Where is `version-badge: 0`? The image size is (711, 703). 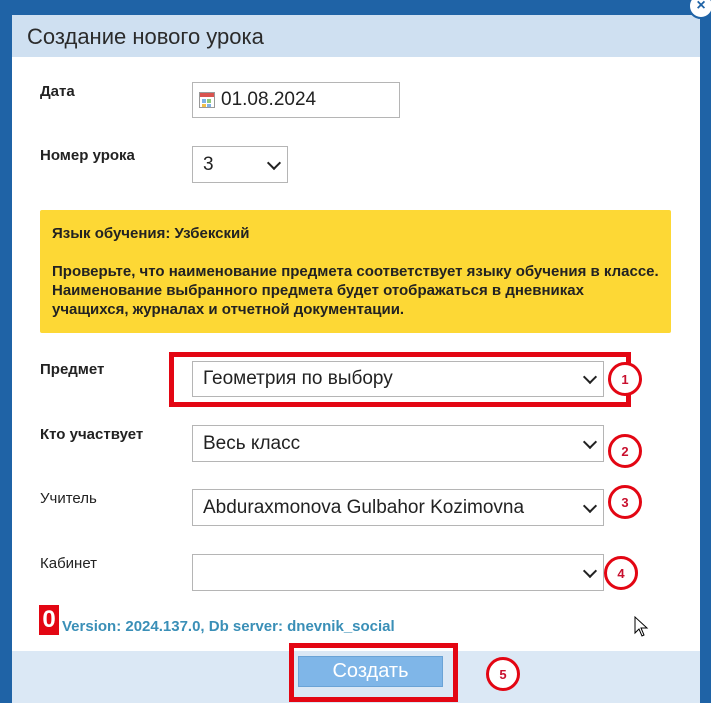
version-badge: 0 is located at coordinates (49, 620).